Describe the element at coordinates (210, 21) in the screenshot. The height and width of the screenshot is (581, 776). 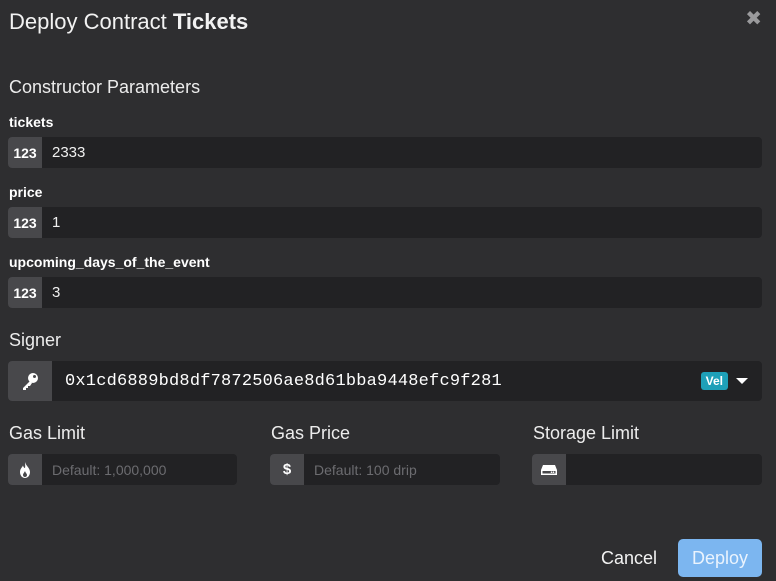
I see `contract-name: Tickets` at that location.